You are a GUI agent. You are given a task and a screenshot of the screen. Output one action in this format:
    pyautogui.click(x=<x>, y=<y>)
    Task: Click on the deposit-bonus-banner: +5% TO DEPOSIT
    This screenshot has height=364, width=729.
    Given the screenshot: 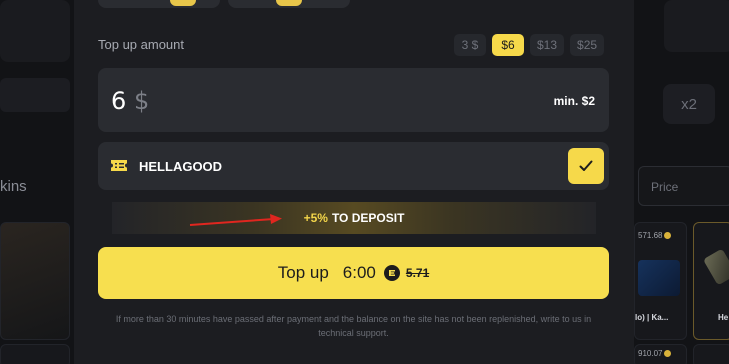 What is the action you would take?
    pyautogui.click(x=354, y=218)
    